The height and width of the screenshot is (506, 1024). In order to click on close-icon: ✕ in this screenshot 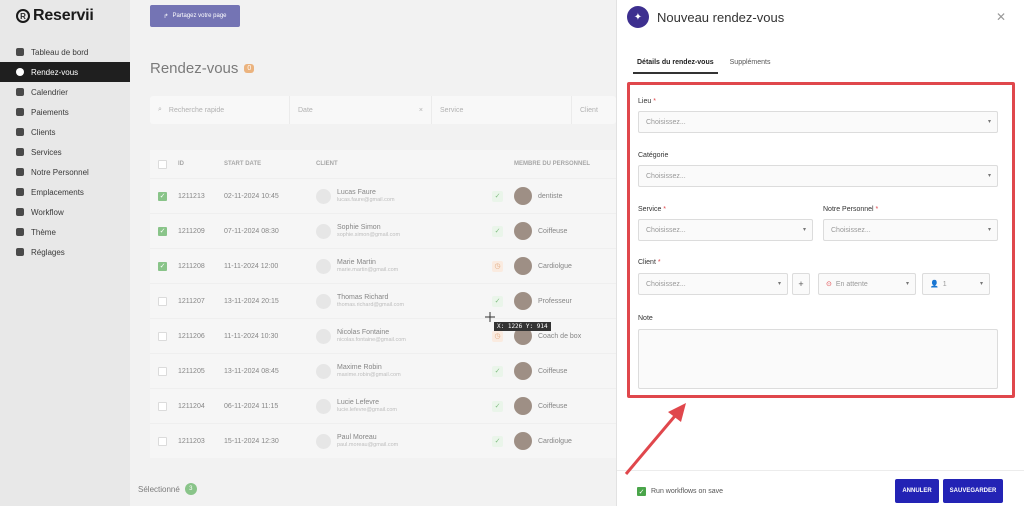, I will do `click(1001, 17)`.